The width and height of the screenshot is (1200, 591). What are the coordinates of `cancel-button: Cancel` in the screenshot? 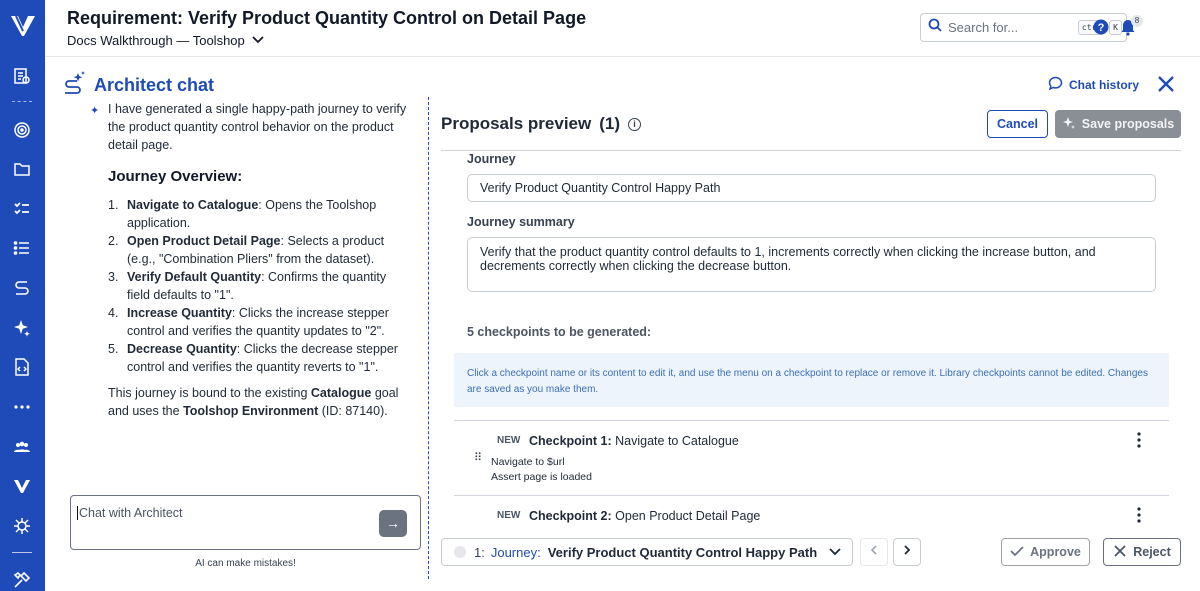 It's located at (1017, 124).